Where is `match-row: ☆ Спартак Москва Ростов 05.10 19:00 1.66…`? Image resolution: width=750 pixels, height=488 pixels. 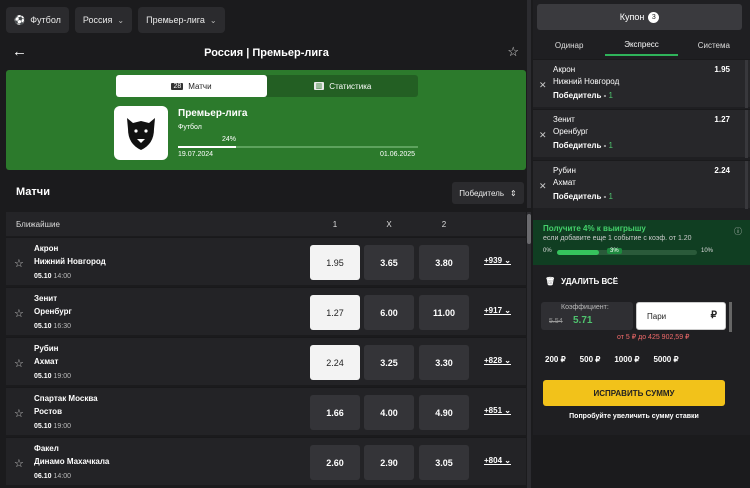
match-row: ☆ Спартак Москва Ростов 05.10 19:00 1.66… is located at coordinates (266, 411).